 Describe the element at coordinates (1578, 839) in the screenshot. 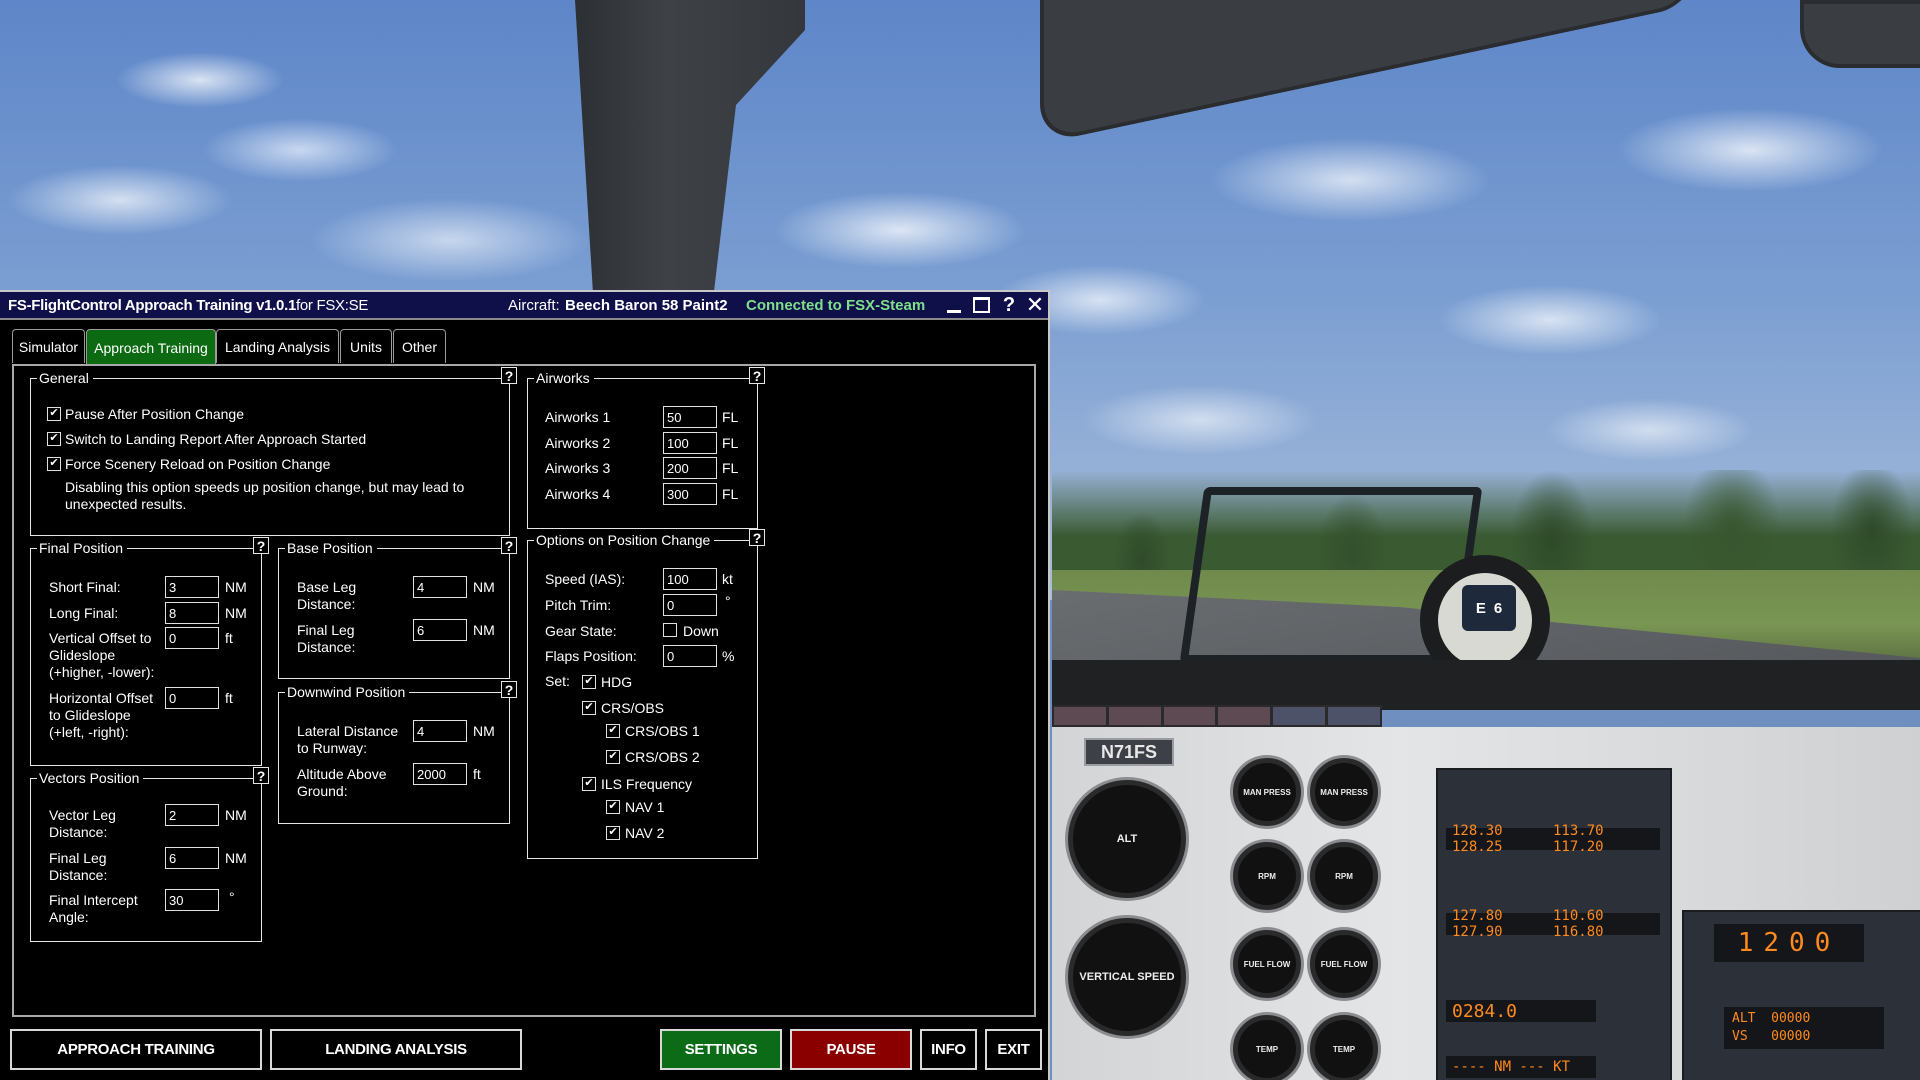

I see `nav1-frequency: 113.70 117.20` at that location.